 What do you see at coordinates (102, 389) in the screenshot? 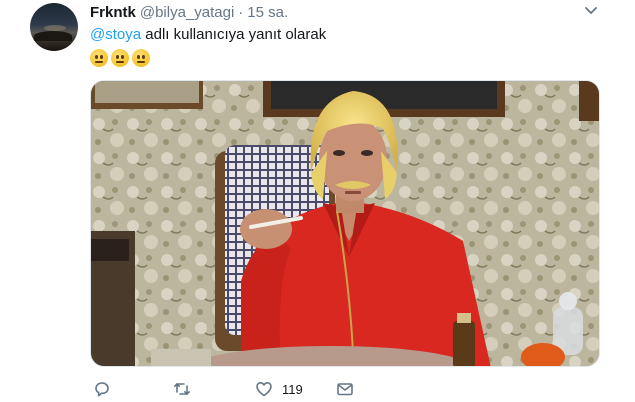
I see `reply-icon` at bounding box center [102, 389].